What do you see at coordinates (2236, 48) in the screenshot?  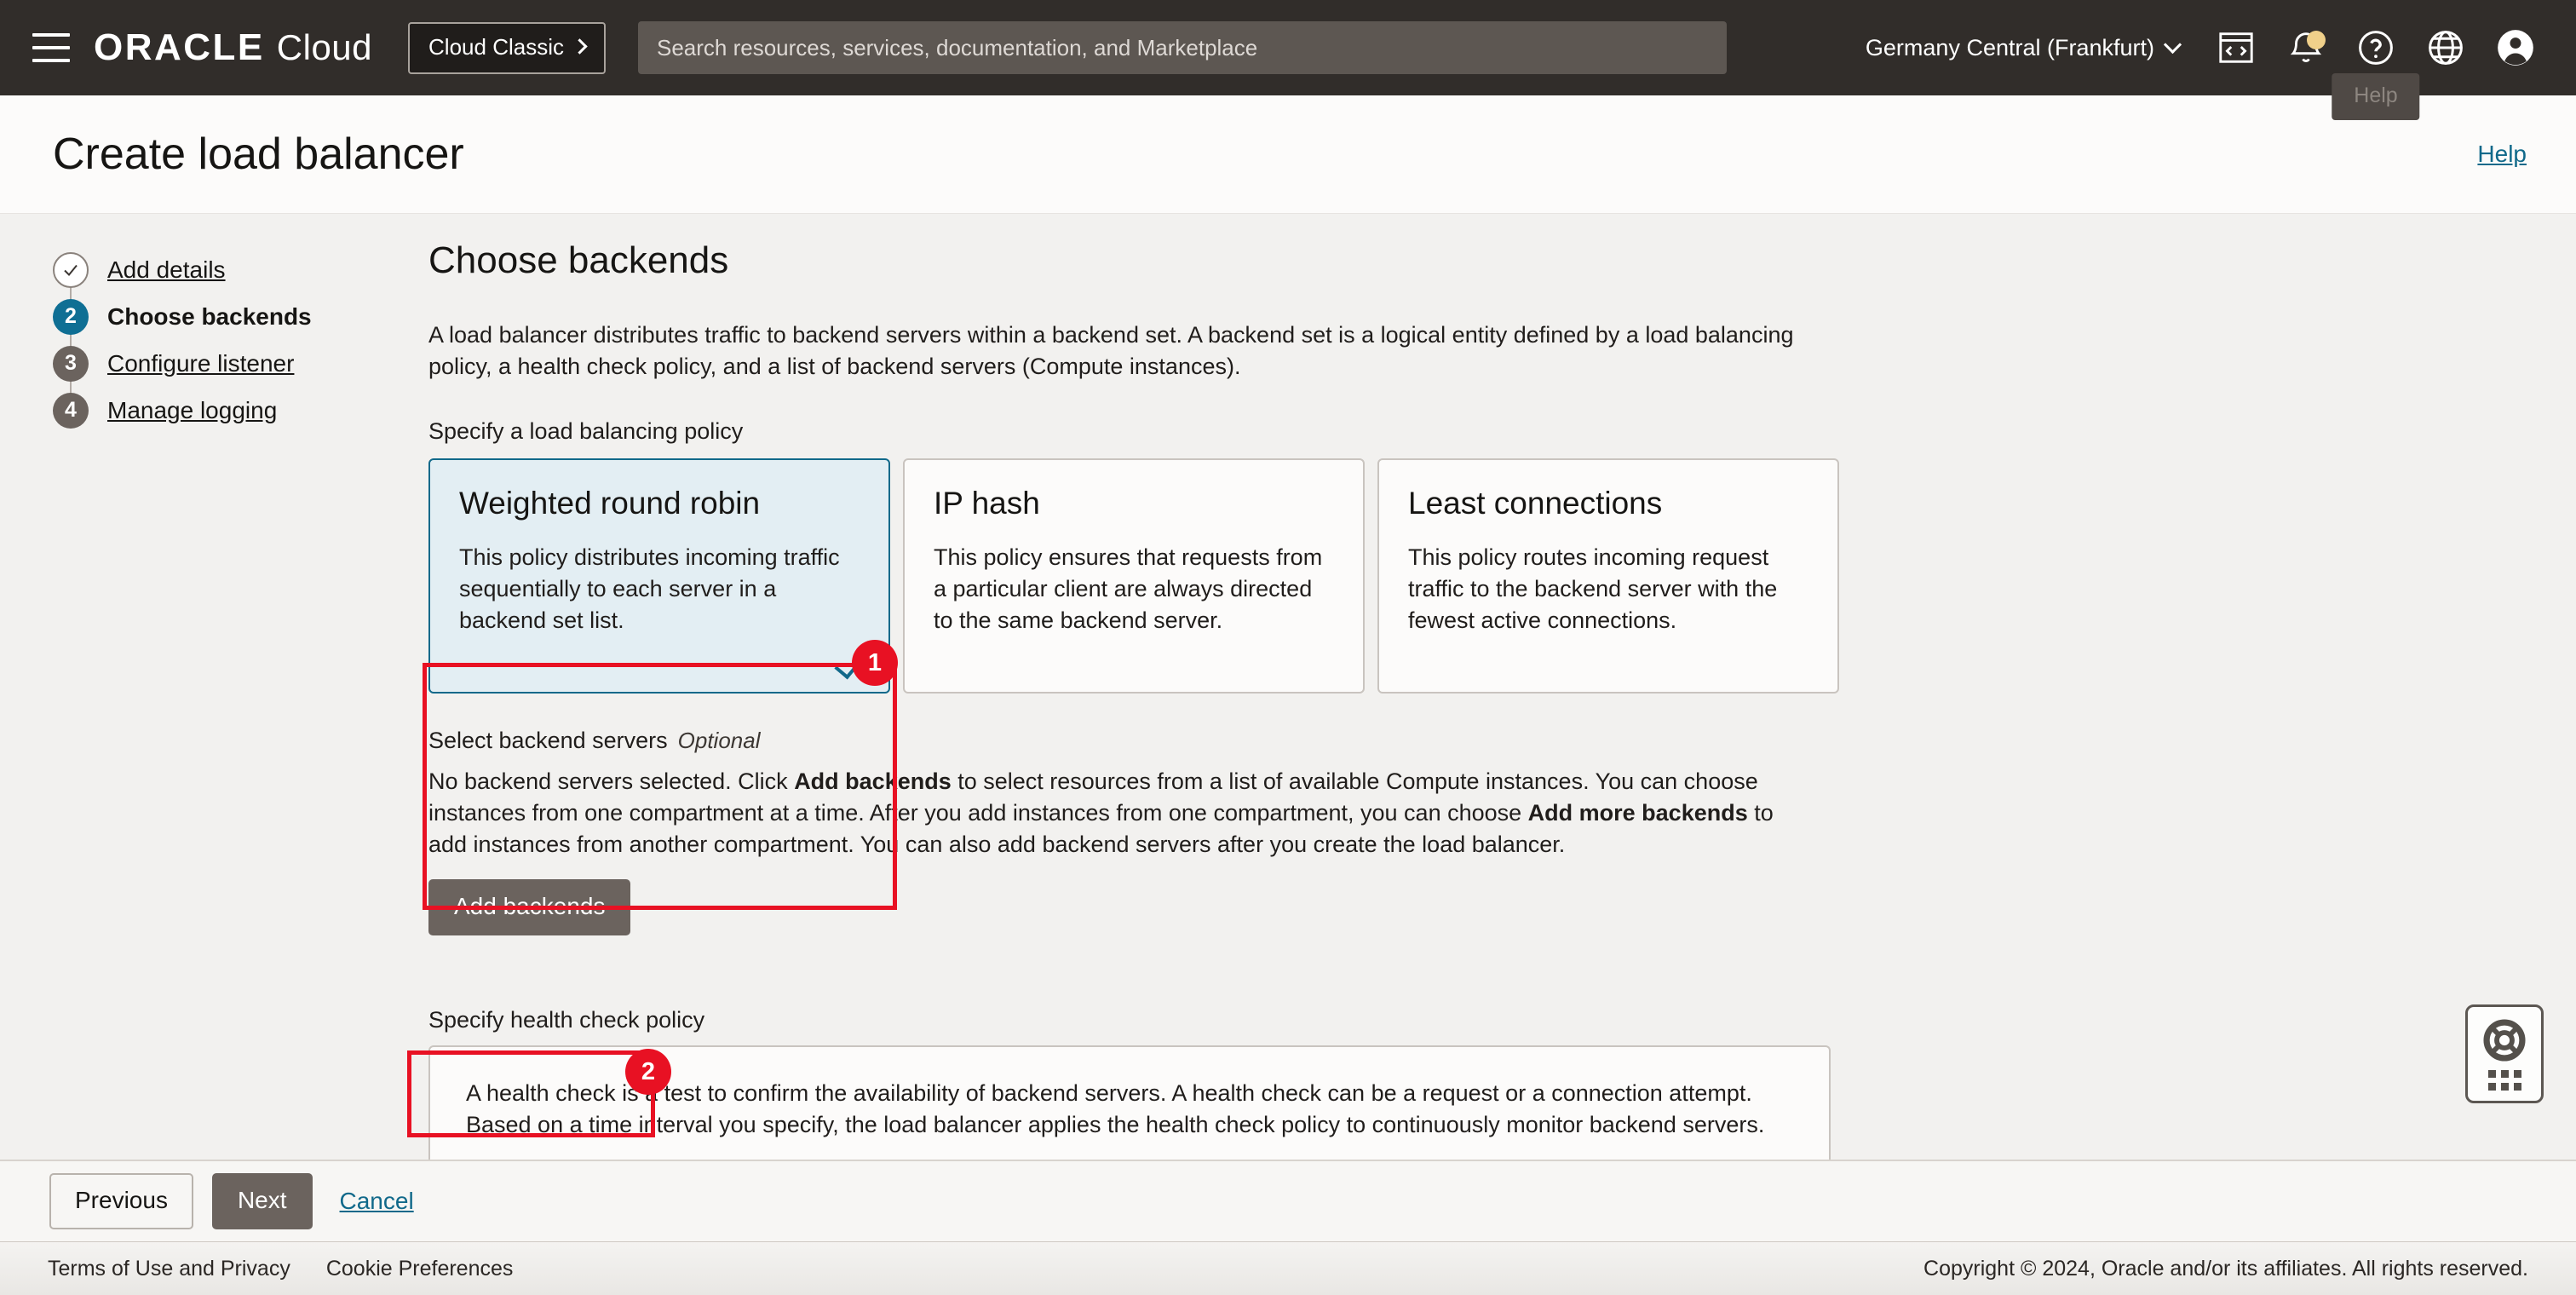 I see `cloud-shell-icon` at bounding box center [2236, 48].